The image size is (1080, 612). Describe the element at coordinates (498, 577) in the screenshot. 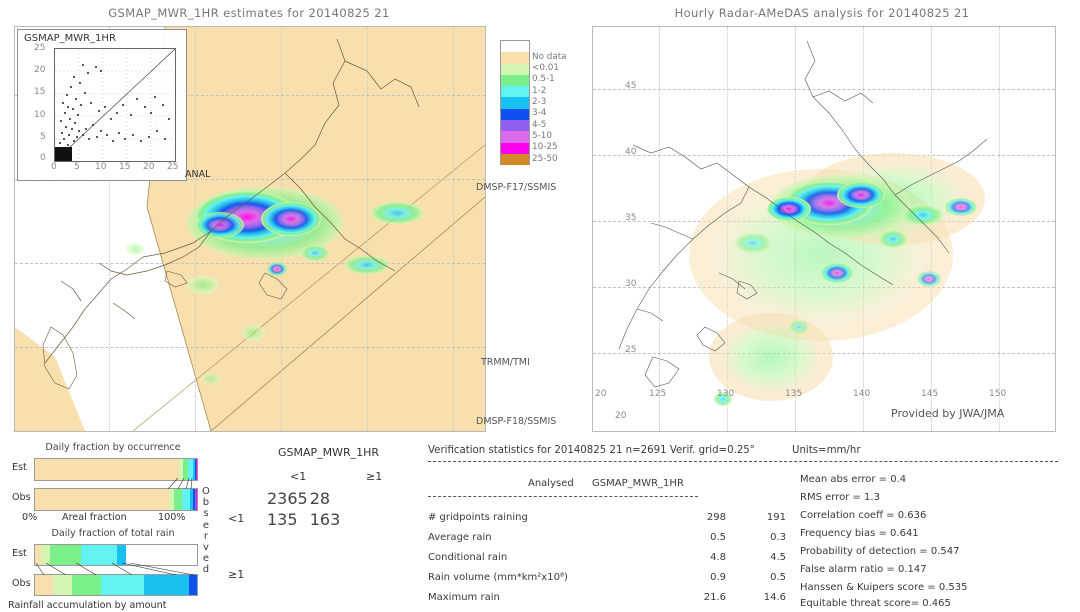

I see `stat-row-label: Rain volume (mm*km²x10⁸)` at that location.